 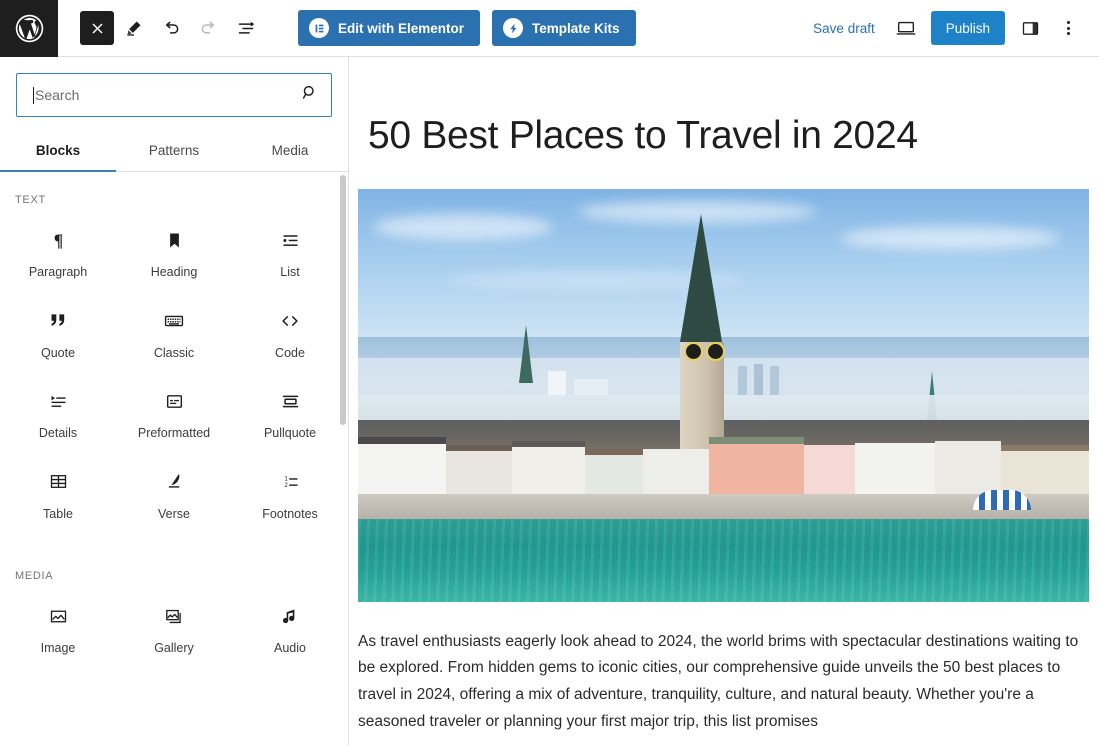 What do you see at coordinates (174, 272) in the screenshot?
I see `block-label: Heading` at bounding box center [174, 272].